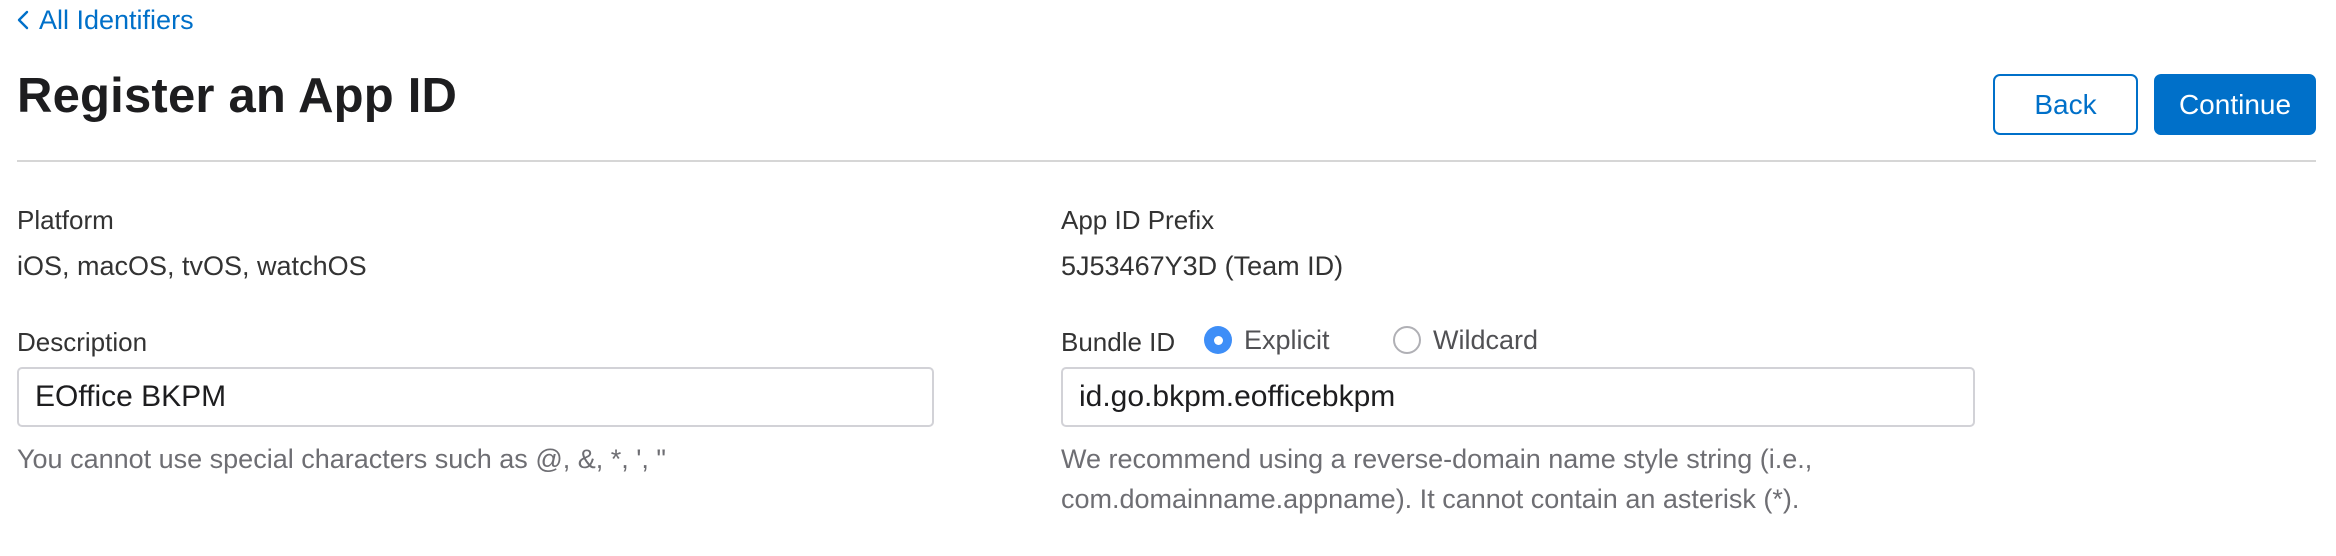 This screenshot has width=2336, height=556. What do you see at coordinates (1518, 397) in the screenshot?
I see `bundle-id-input` at bounding box center [1518, 397].